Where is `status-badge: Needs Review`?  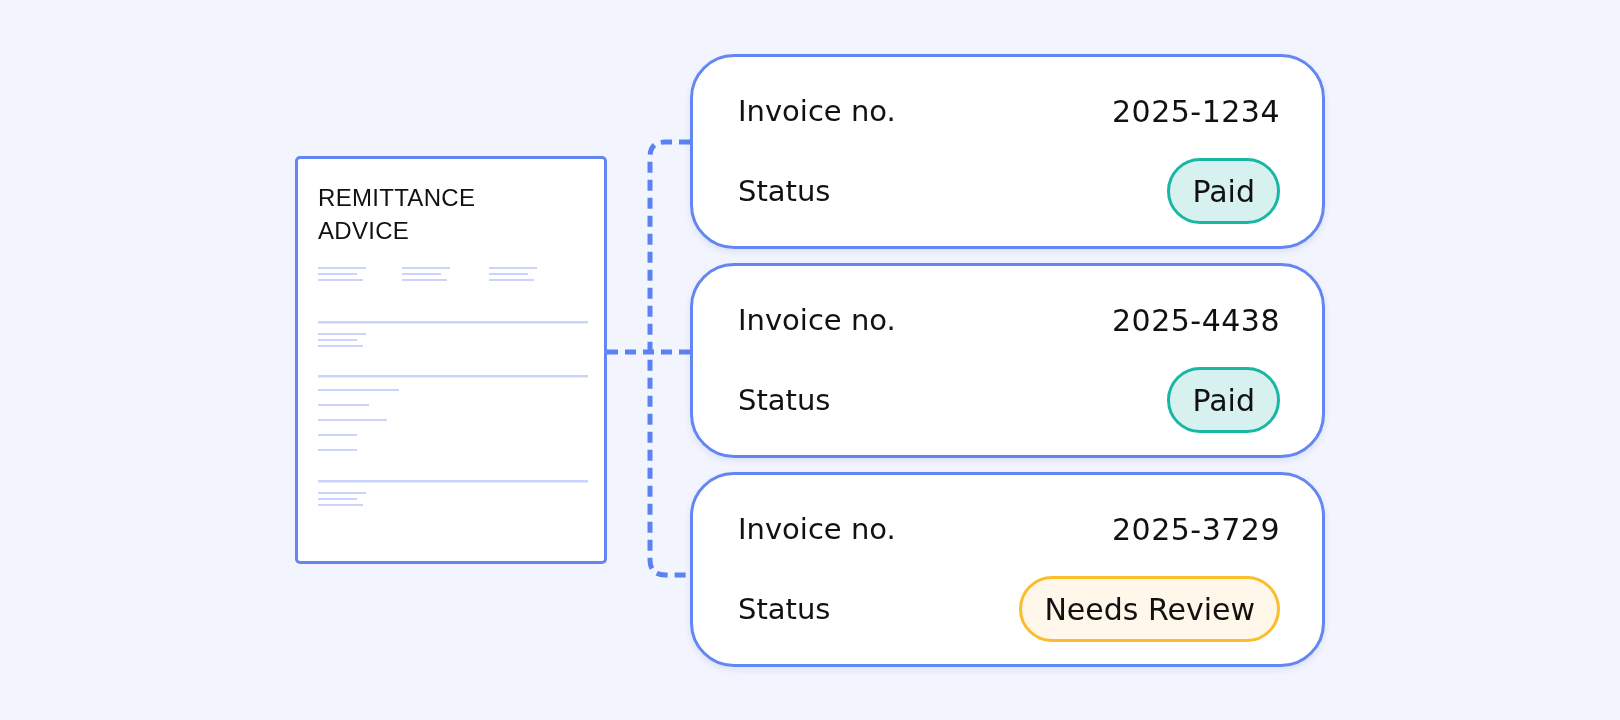
status-badge: Needs Review is located at coordinates (1149, 609).